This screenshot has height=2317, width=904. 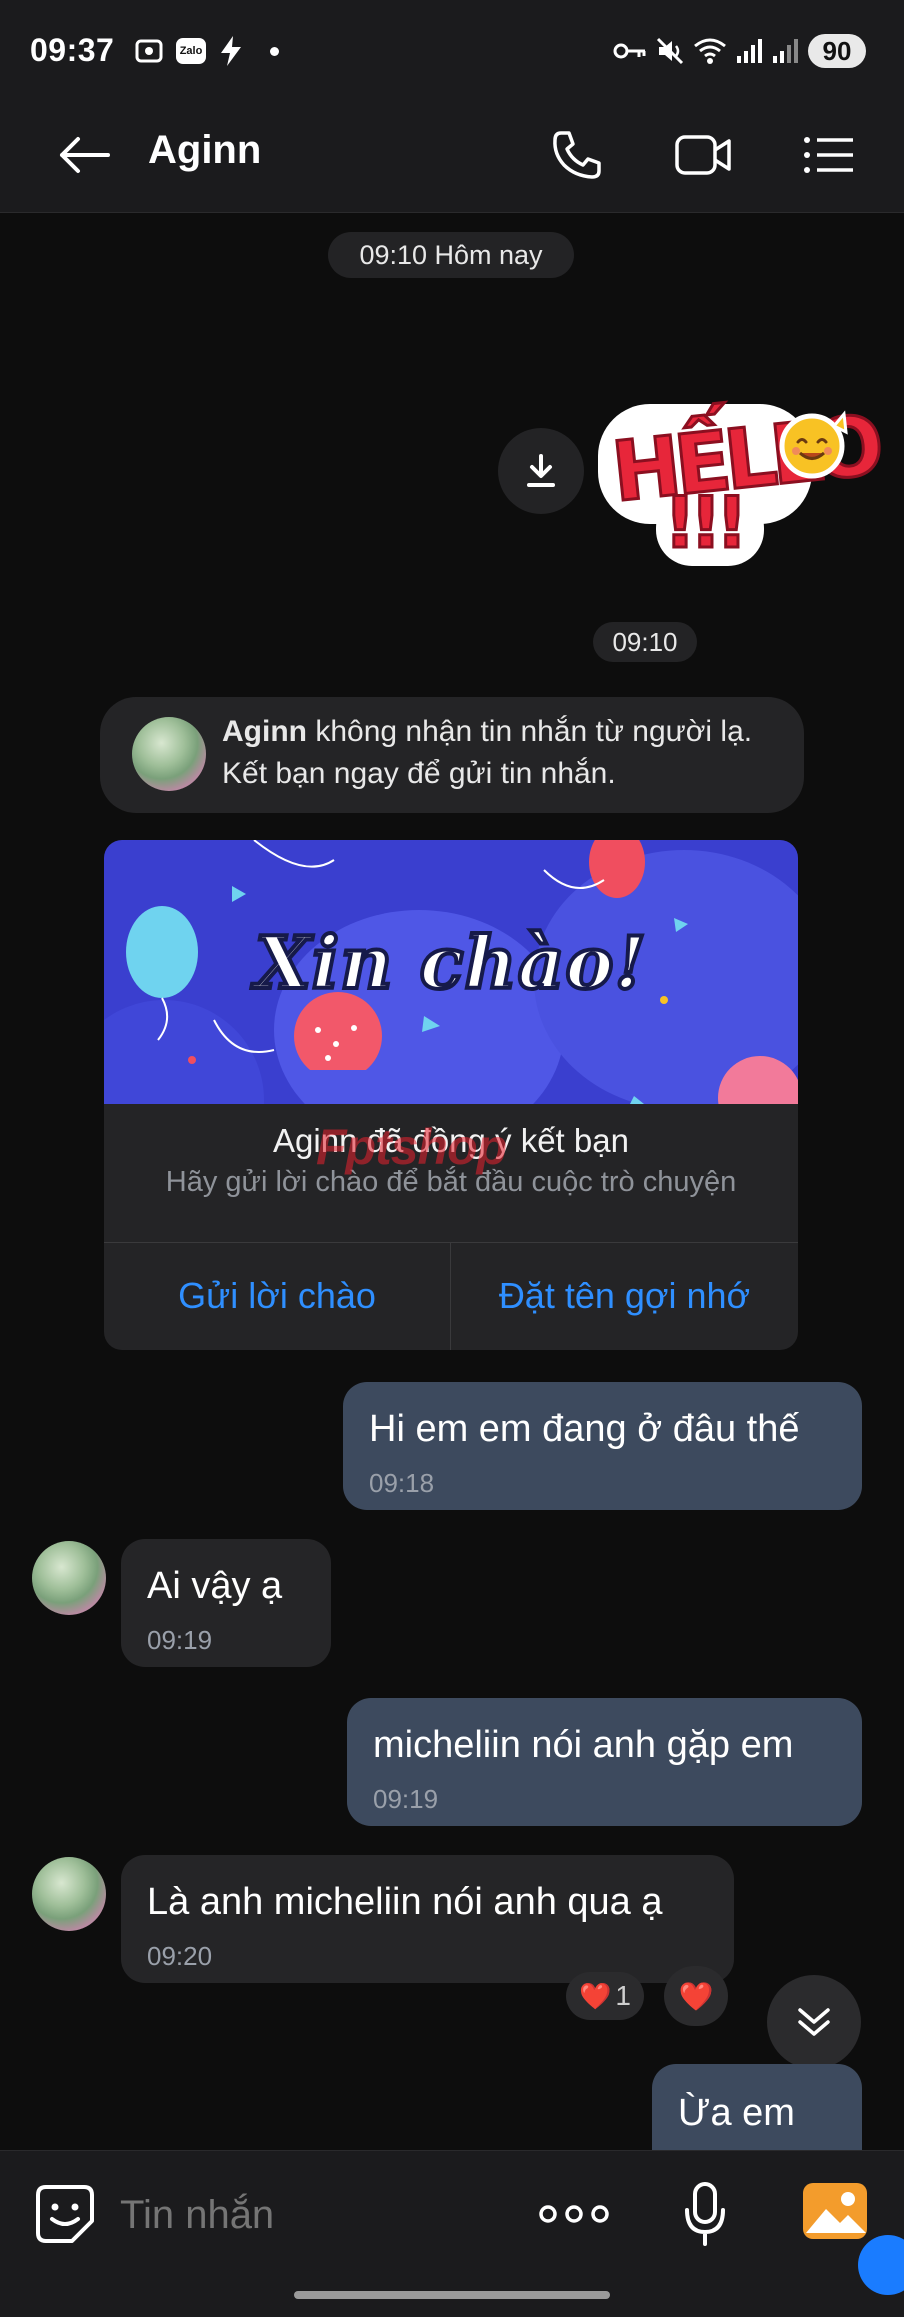 What do you see at coordinates (577, 155) in the screenshot?
I see `voice-call-button` at bounding box center [577, 155].